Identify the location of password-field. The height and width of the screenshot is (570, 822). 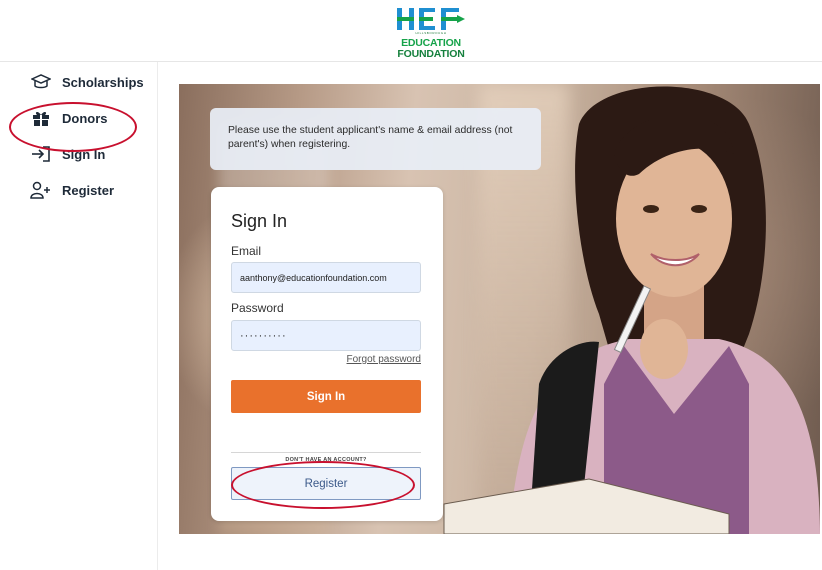
(326, 335).